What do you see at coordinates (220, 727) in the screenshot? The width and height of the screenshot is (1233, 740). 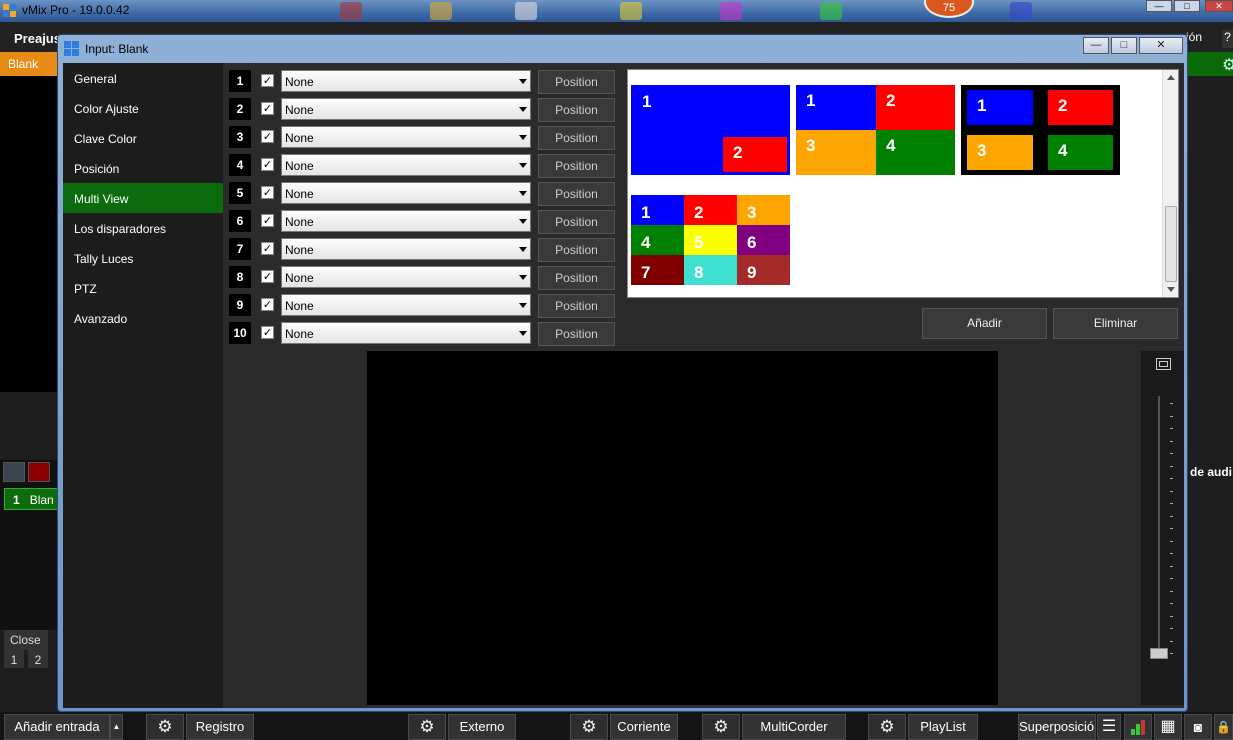 I see `record-button: Registro` at bounding box center [220, 727].